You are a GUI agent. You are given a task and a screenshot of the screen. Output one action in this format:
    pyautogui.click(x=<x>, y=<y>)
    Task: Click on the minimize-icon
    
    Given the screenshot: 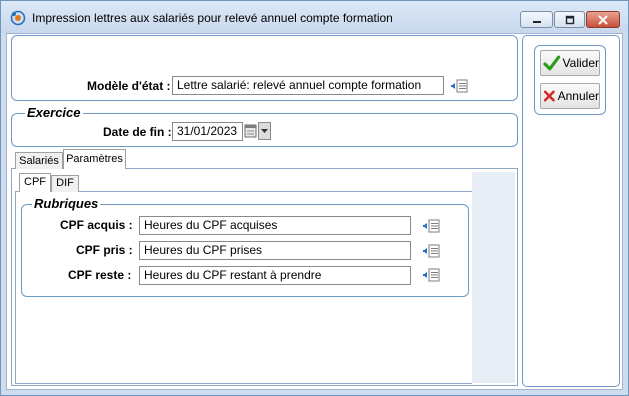 What is the action you would take?
    pyautogui.click(x=536, y=21)
    